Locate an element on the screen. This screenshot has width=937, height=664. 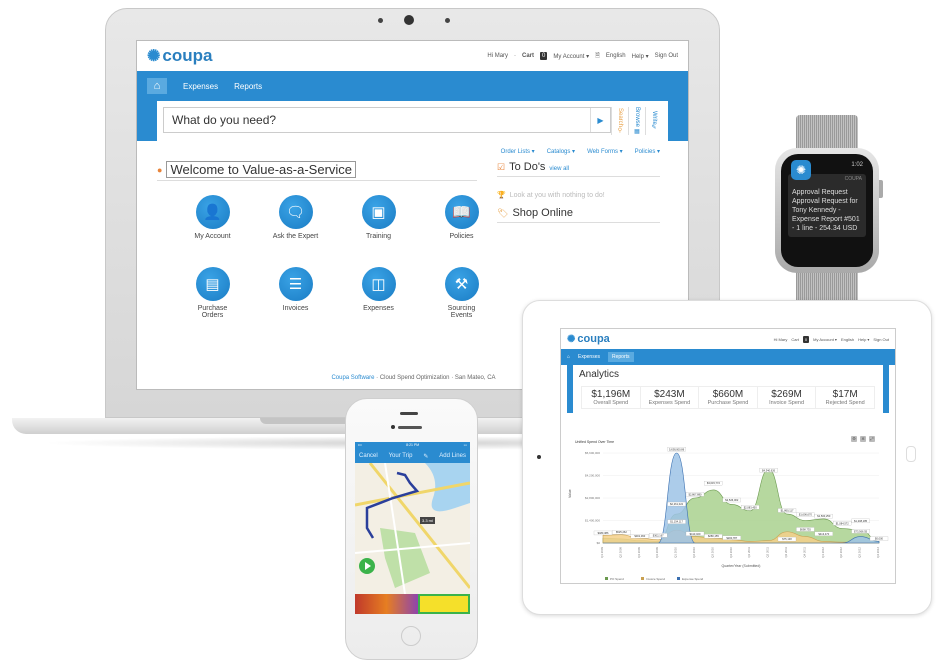
tile-training: ▣ Training is located at coordinates (378, 226).